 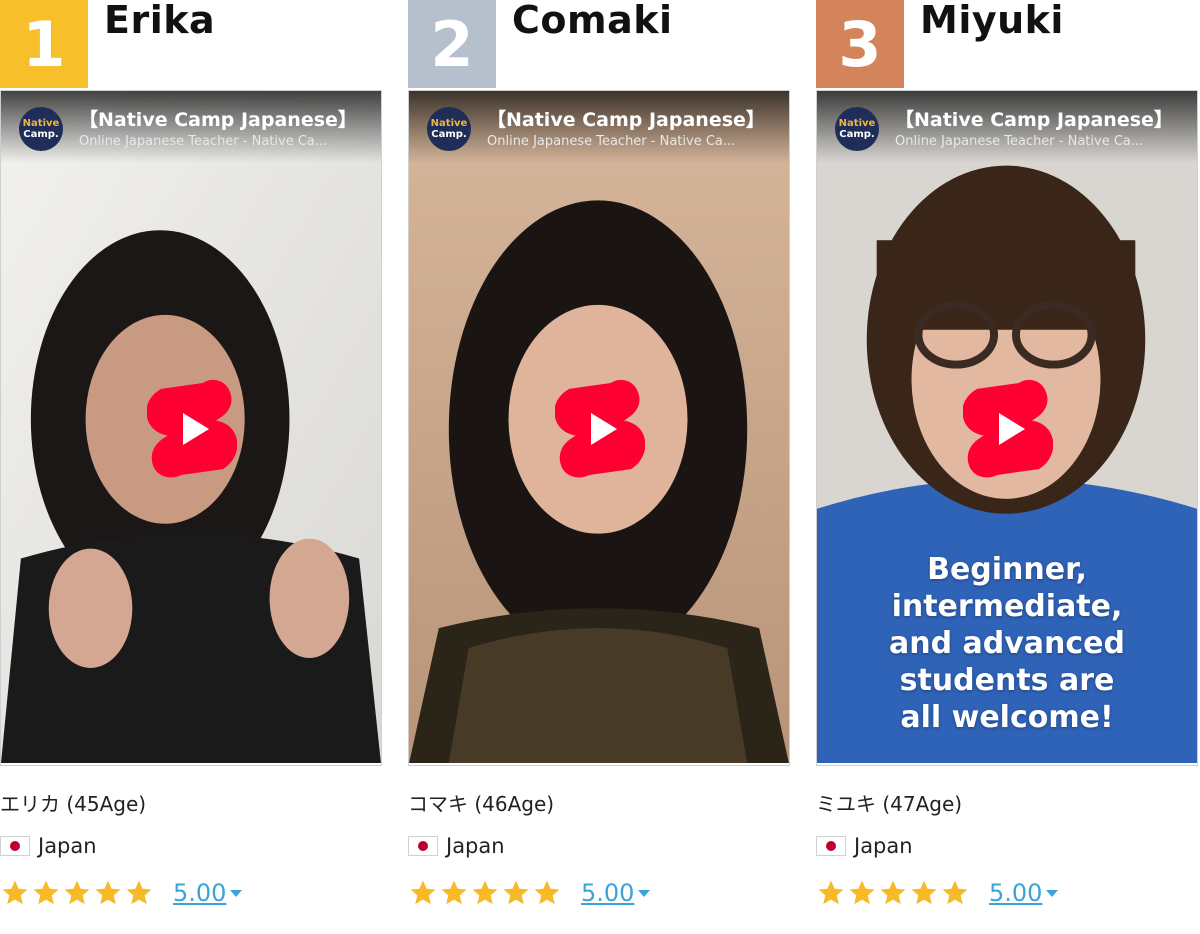 What do you see at coordinates (159, 21) in the screenshot?
I see `teacher-name: Erika` at bounding box center [159, 21].